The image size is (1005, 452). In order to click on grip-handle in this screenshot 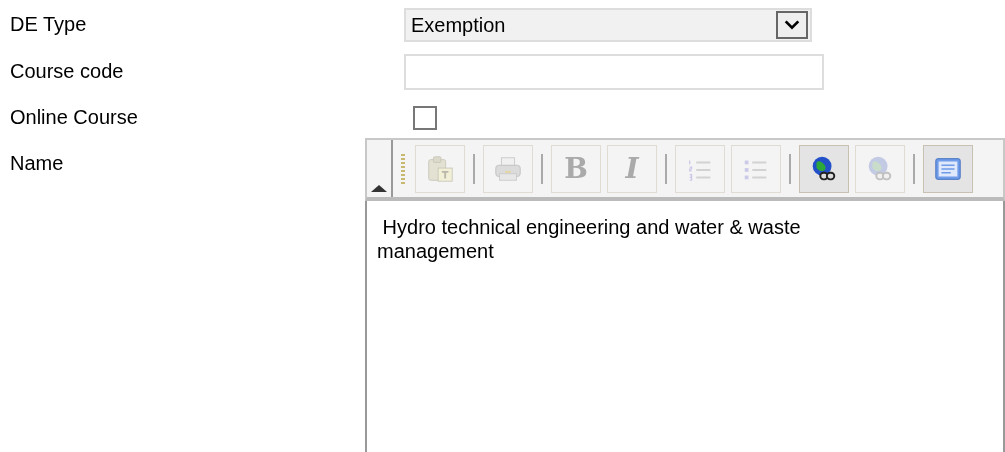, I will do `click(403, 168)`.